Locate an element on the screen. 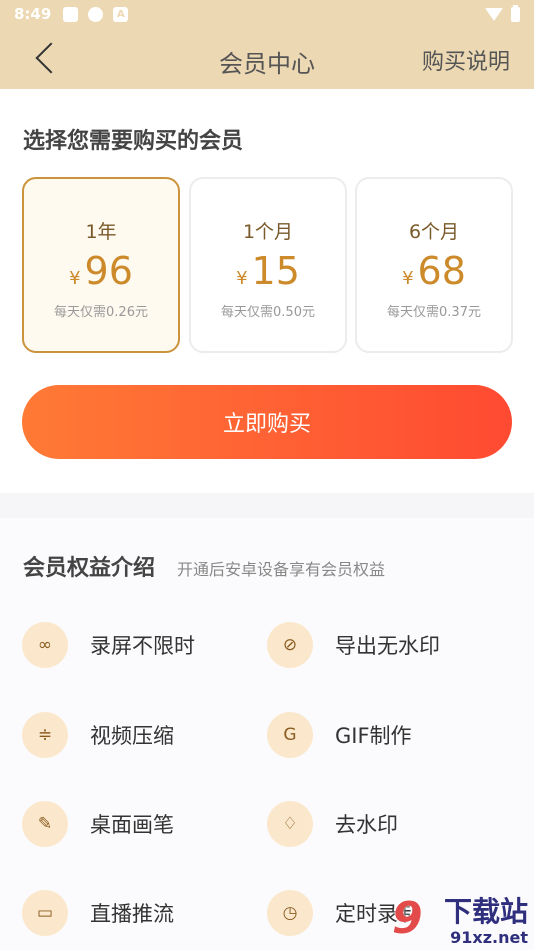  gif-icon: G is located at coordinates (290, 735).